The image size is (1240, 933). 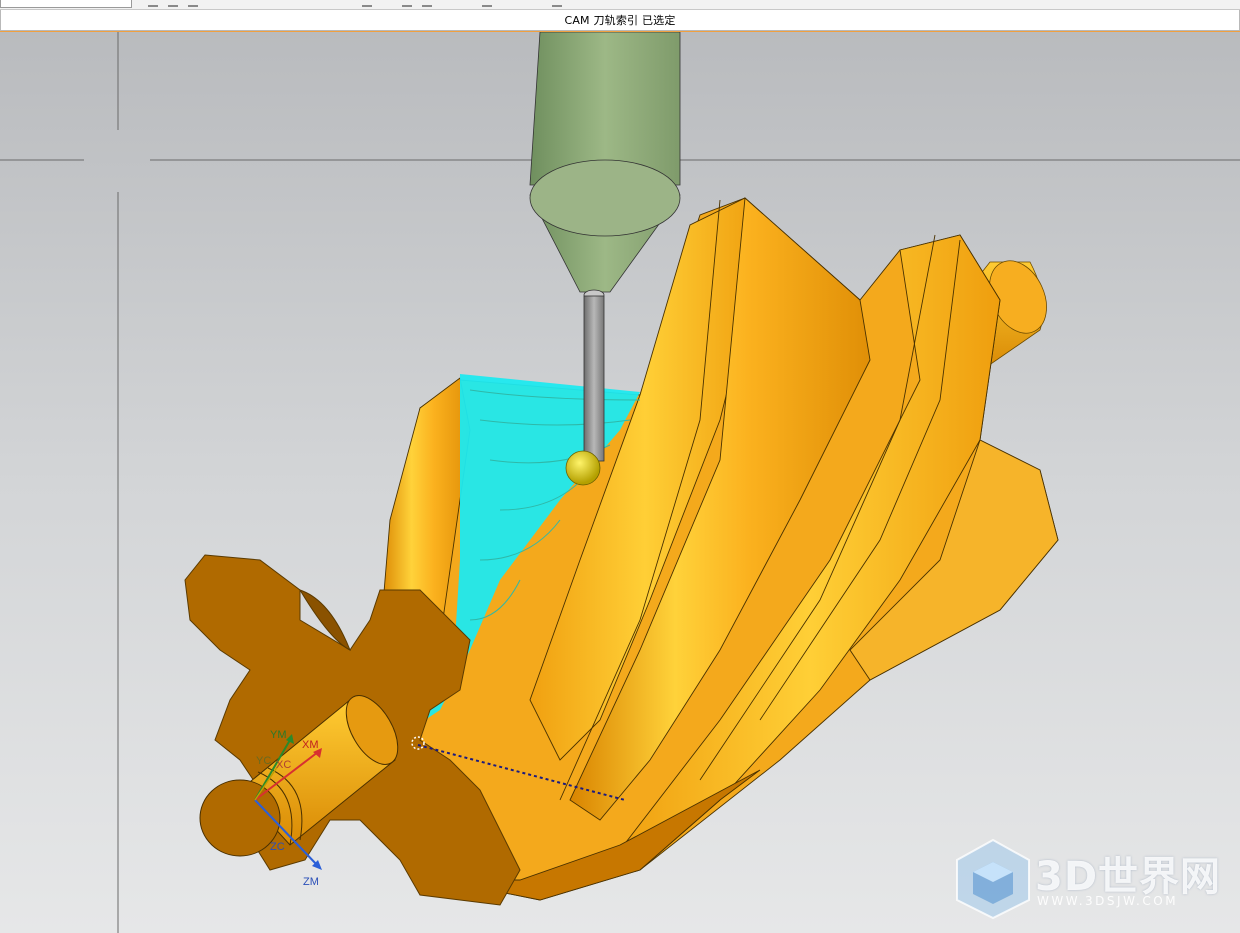 What do you see at coordinates (993, 879) in the screenshot?
I see `cube-logo-icon` at bounding box center [993, 879].